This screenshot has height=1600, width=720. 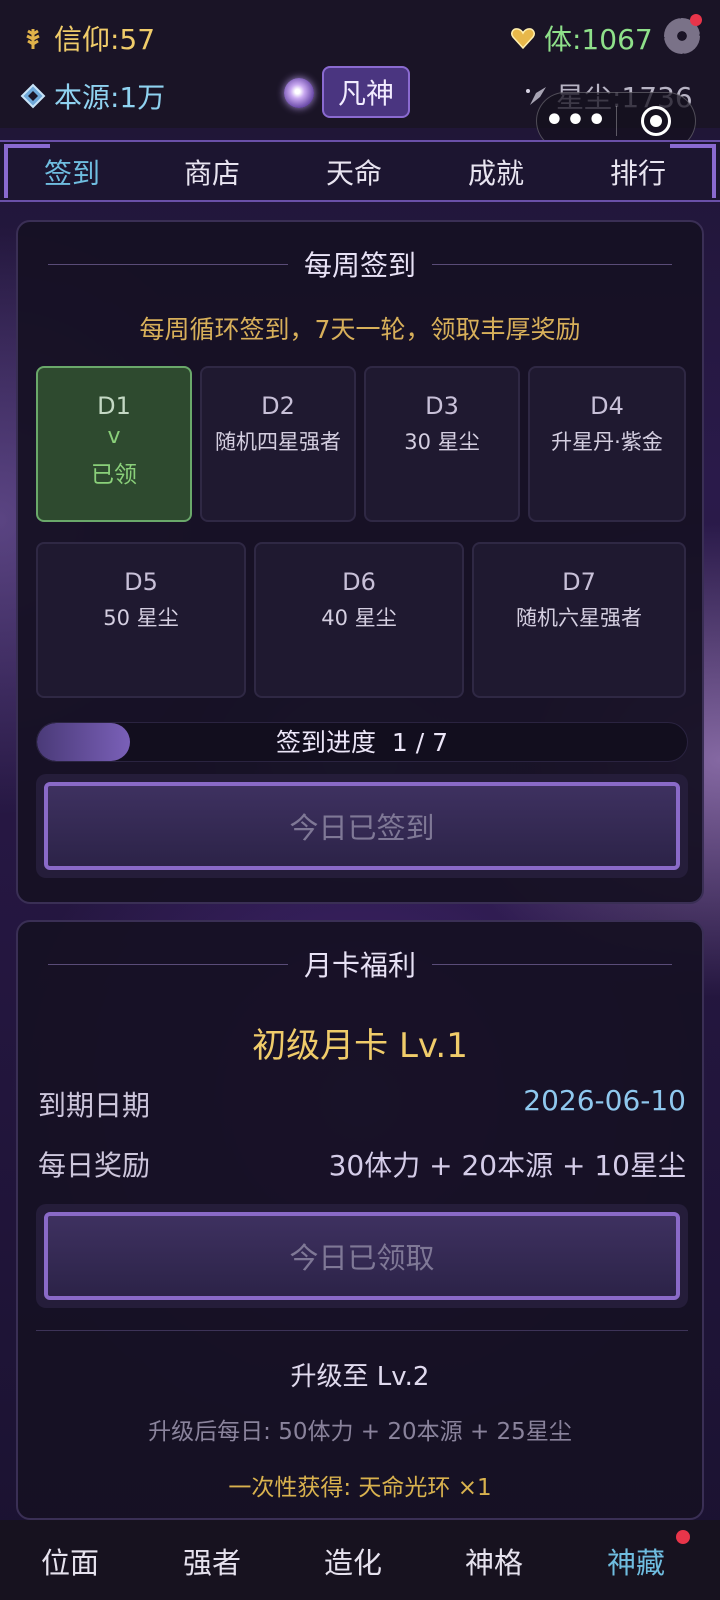 I want to click on expiry-label: 到期日期, so click(x=94, y=1105).